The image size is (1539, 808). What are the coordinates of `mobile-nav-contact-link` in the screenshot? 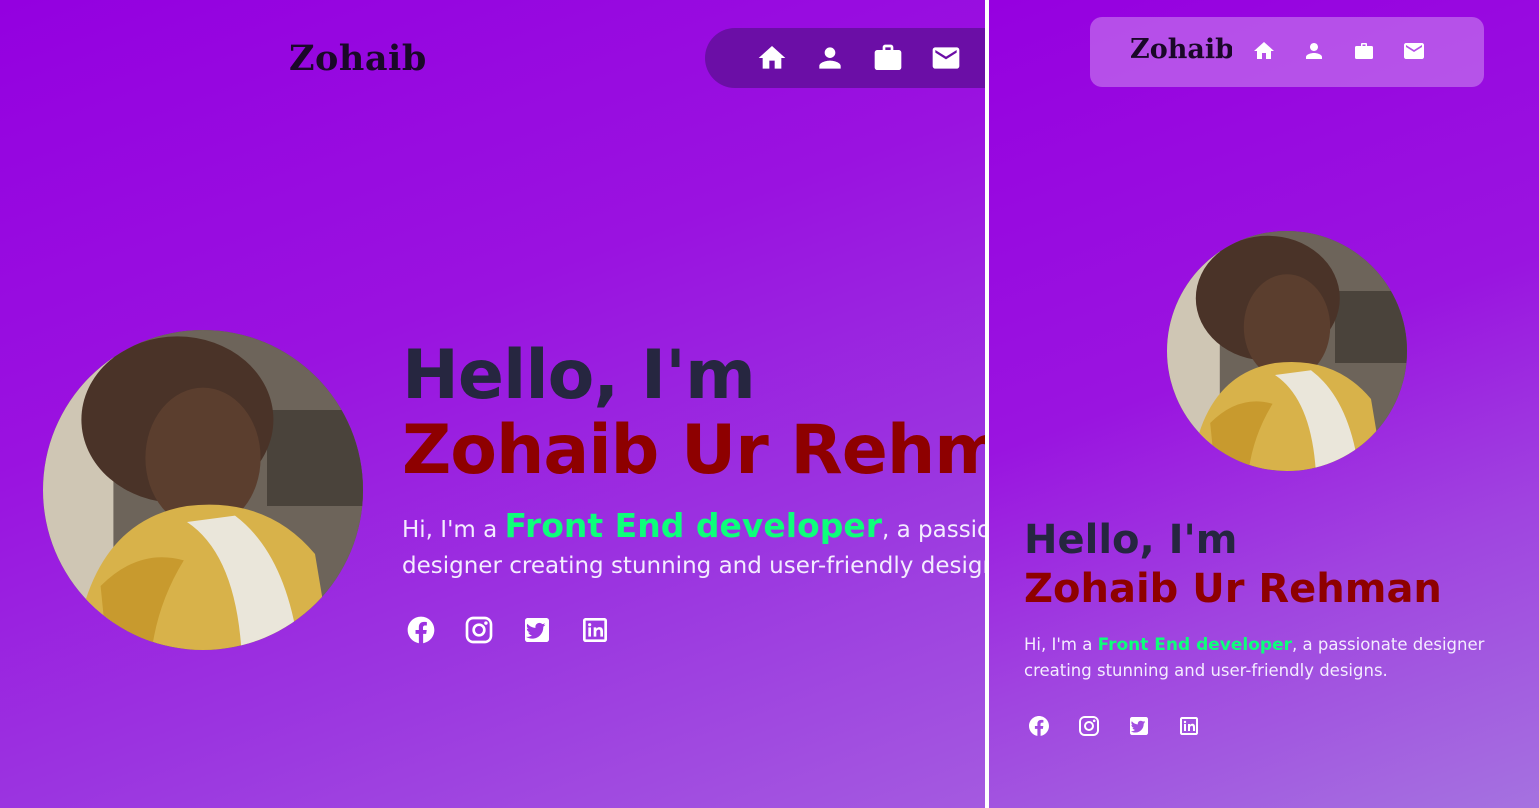 It's located at (1414, 51).